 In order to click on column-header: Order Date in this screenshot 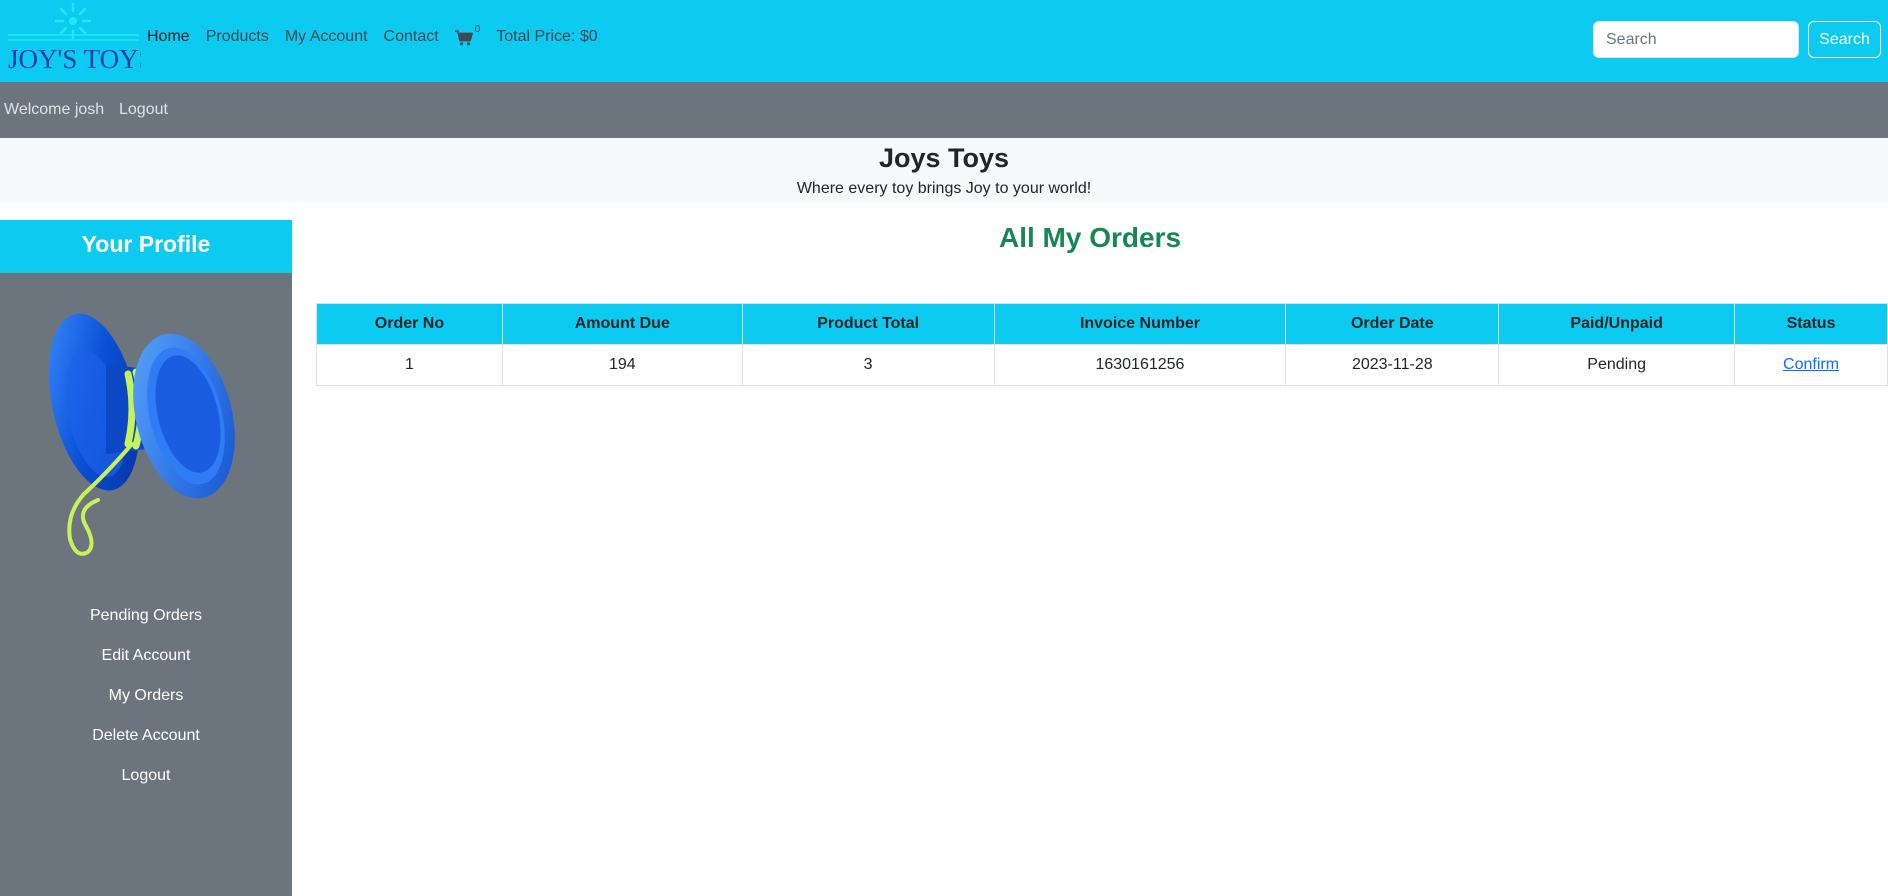, I will do `click(1392, 324)`.